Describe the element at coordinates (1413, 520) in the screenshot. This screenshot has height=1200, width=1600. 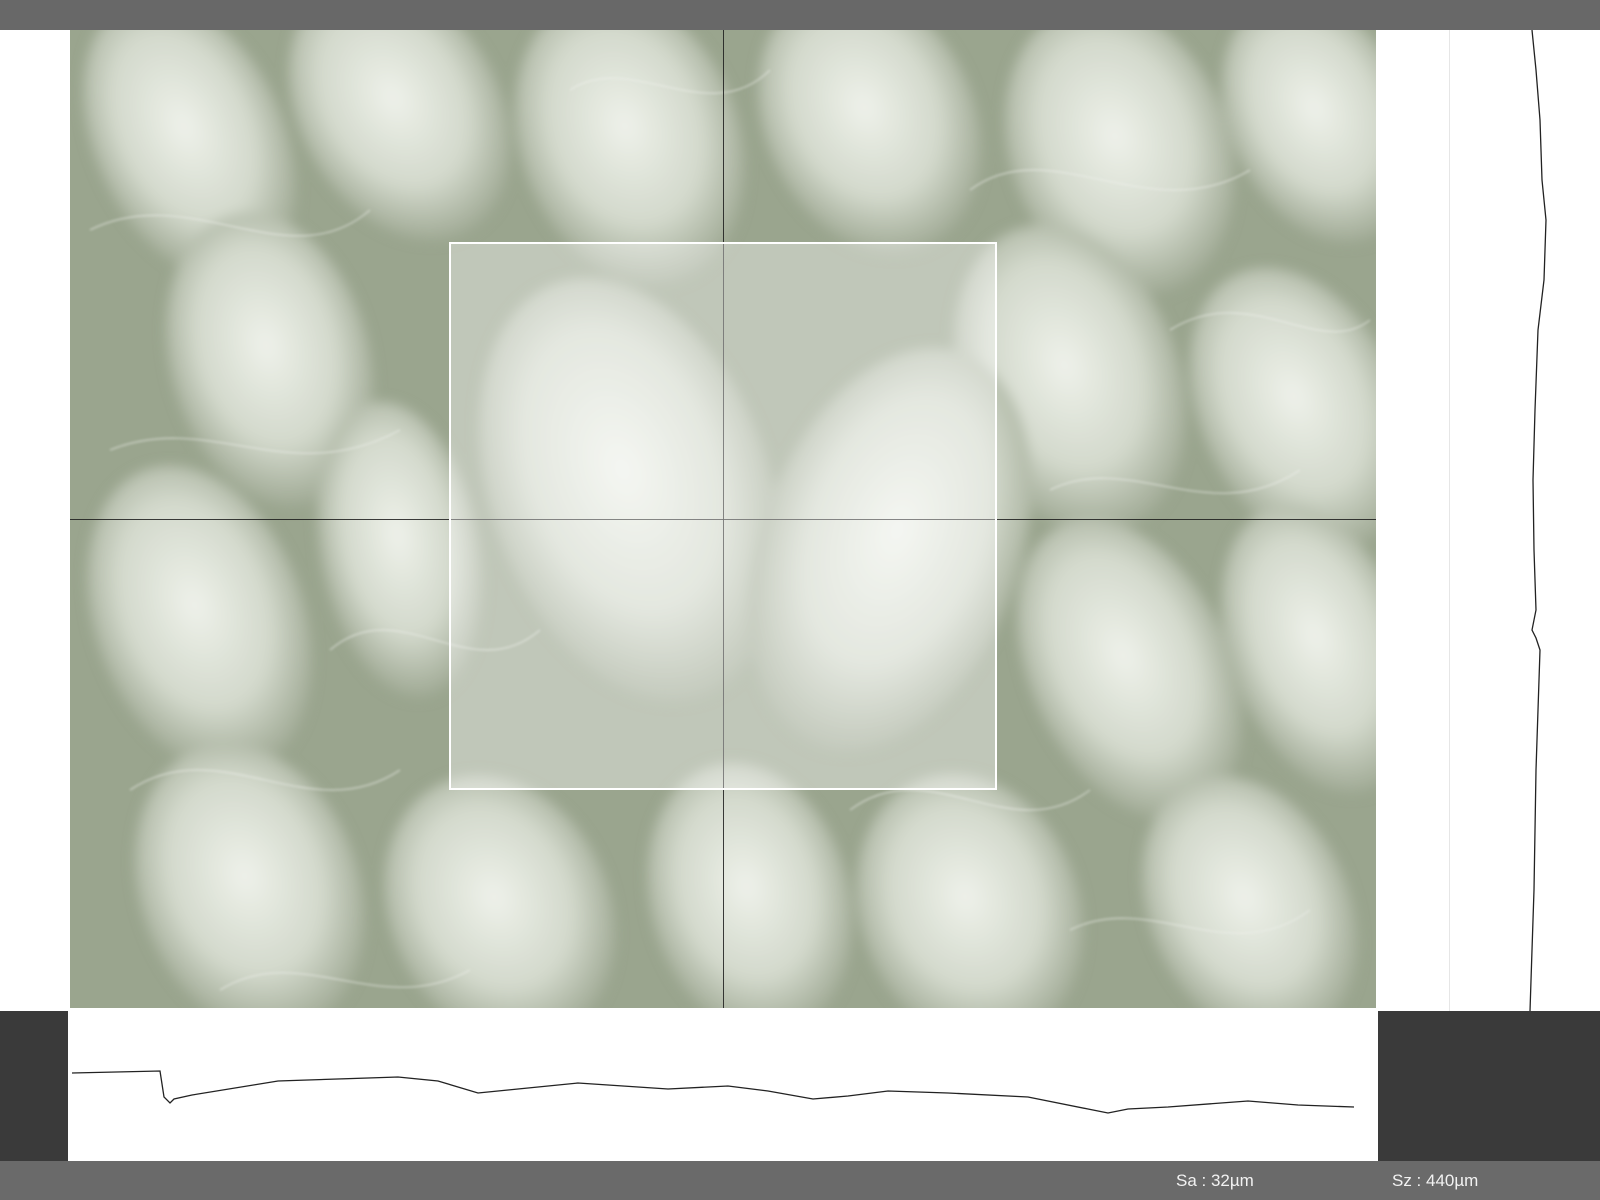
I see `side-gap` at that location.